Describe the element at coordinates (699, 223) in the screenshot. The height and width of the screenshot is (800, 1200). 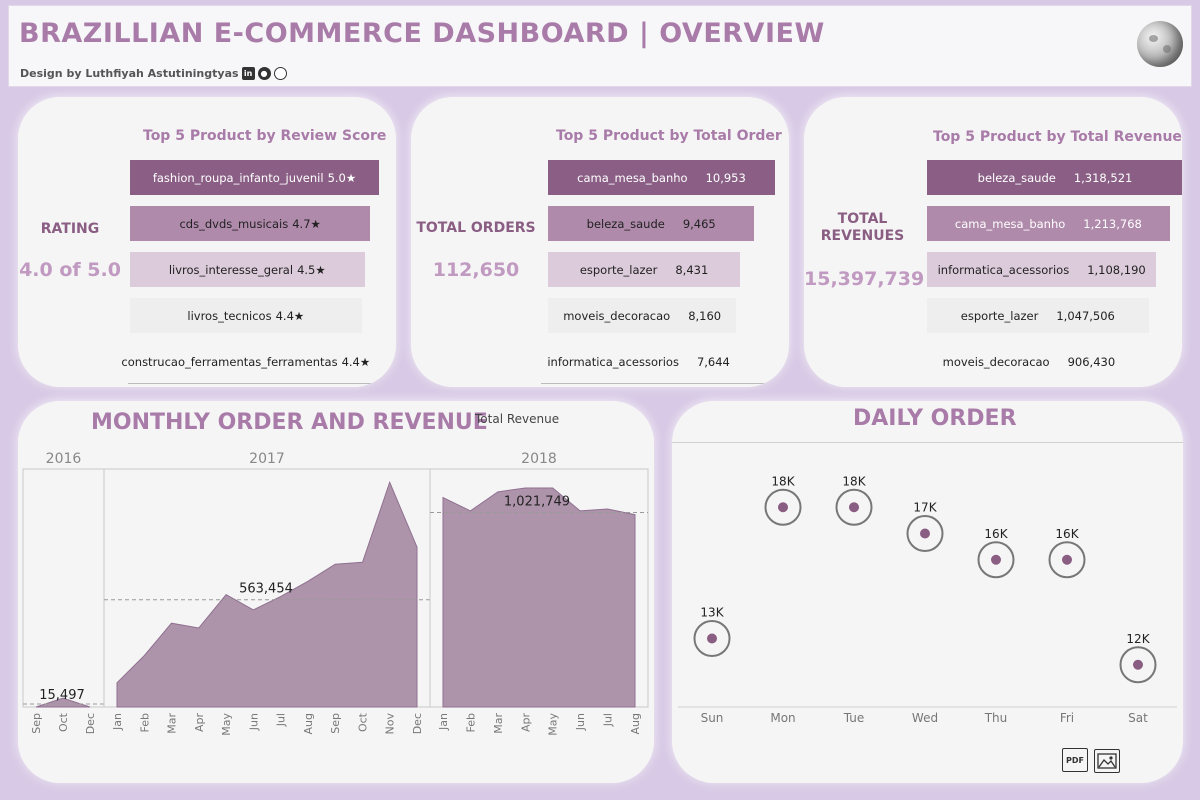
I see `product-value: 9,465` at that location.